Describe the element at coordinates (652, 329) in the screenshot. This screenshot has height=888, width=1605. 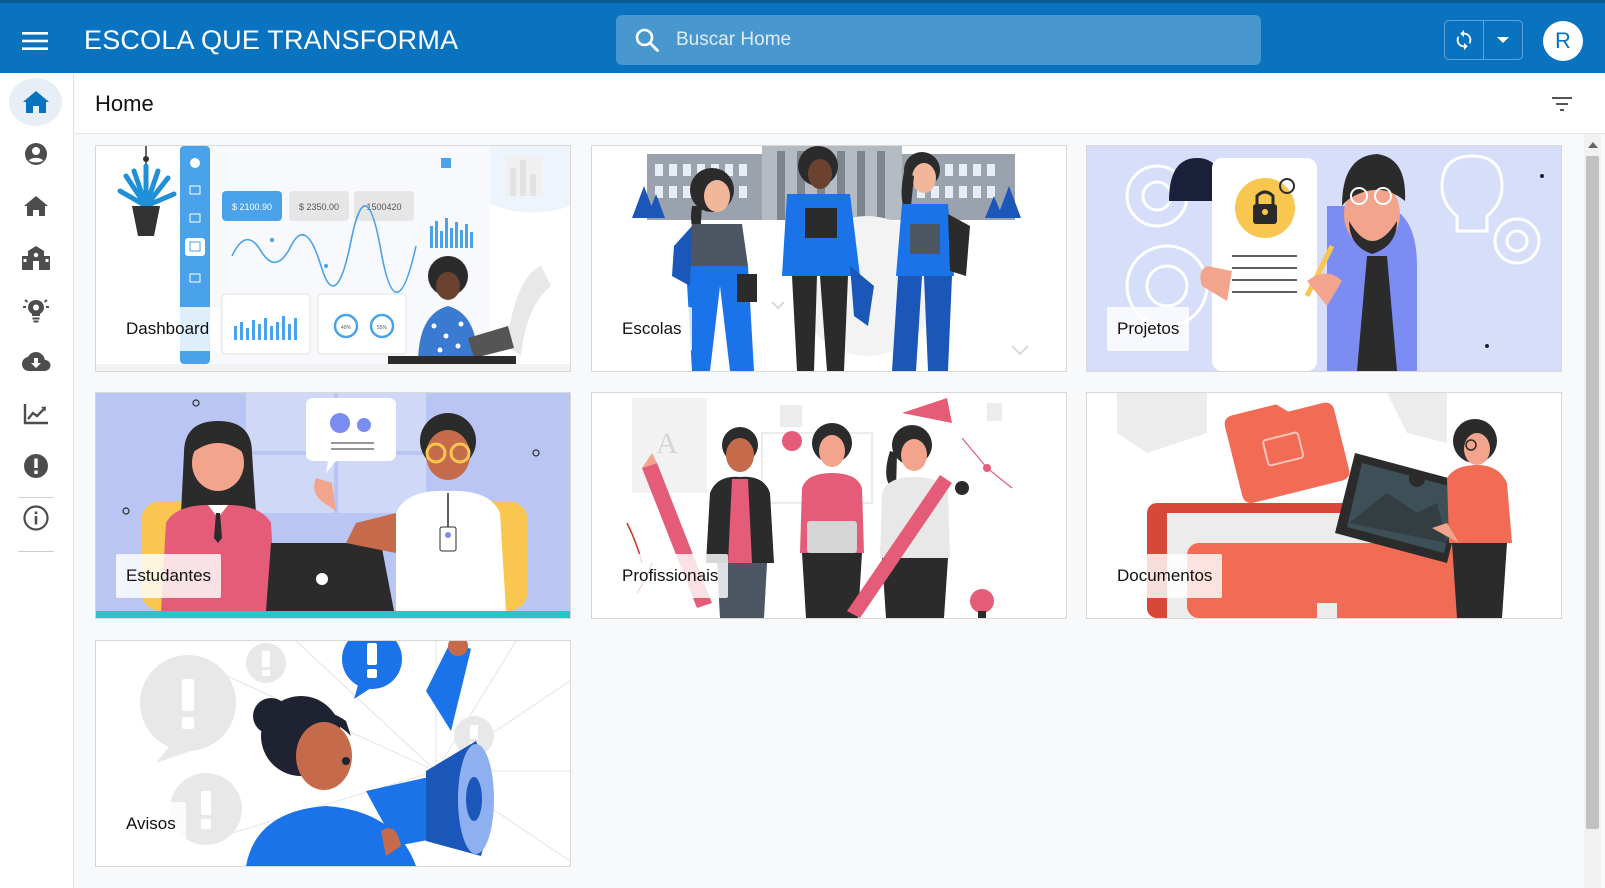
I see `card-label: Escolas` at that location.